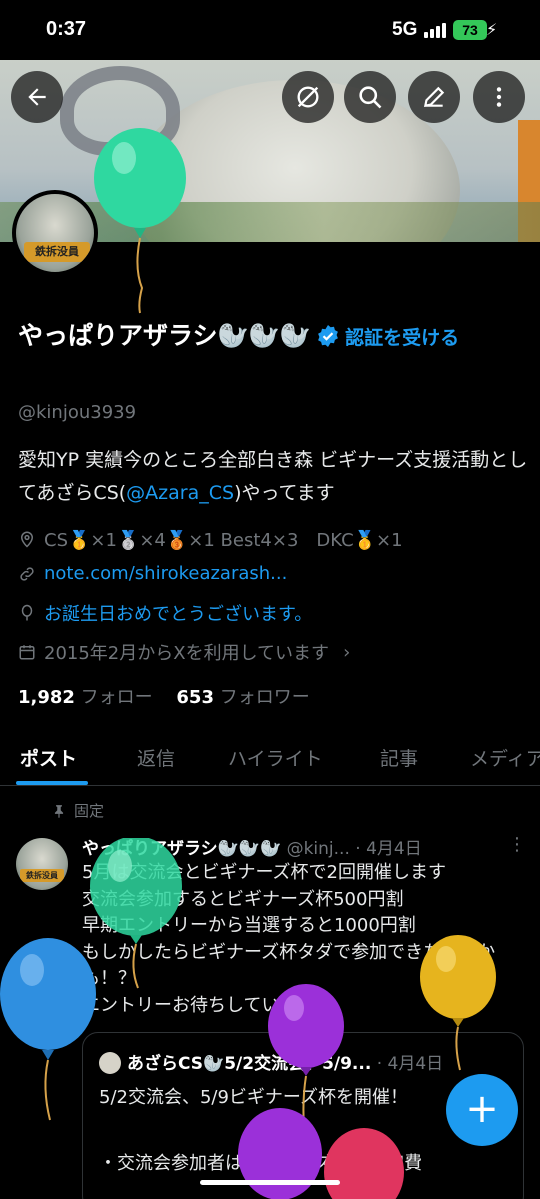 This screenshot has width=540, height=1199. I want to click on post-header: やっぱりアザラシ🦭🦭🦭 @kinj... · 4月4日, so click(252, 849).